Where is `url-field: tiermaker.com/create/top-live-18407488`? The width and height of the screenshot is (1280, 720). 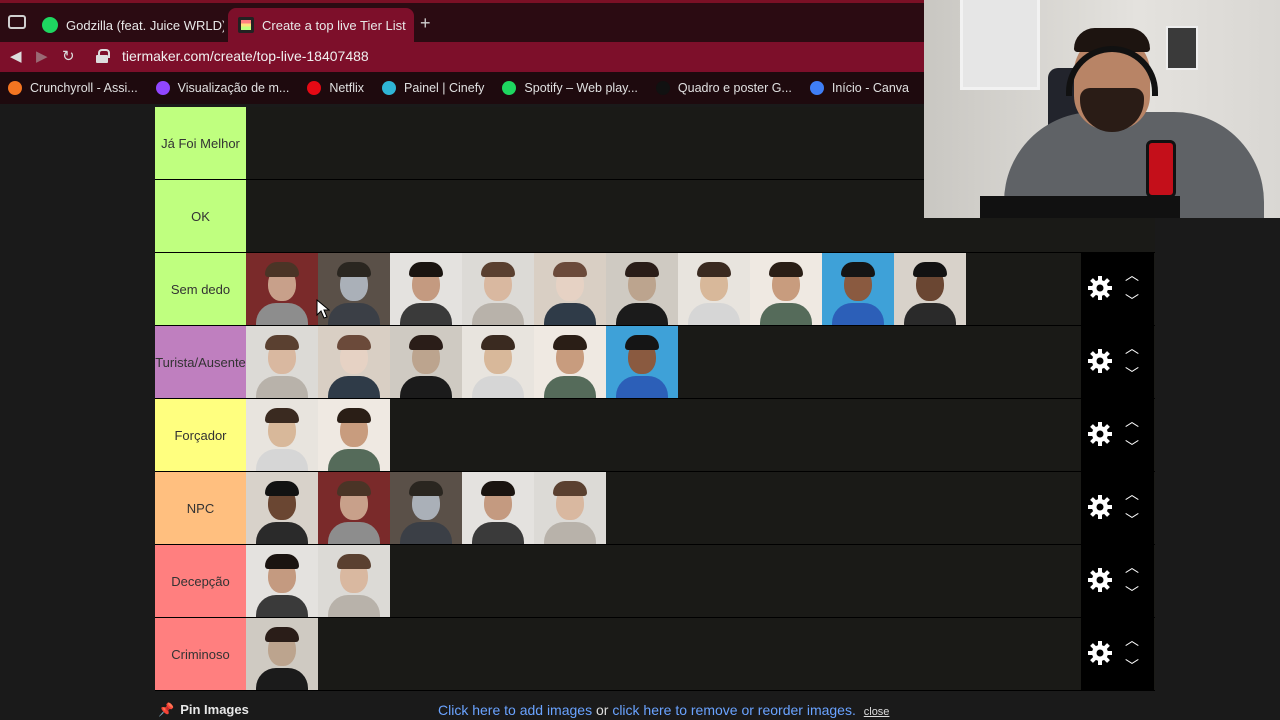
url-field: tiermaker.com/create/top-live-18407488 is located at coordinates (245, 56).